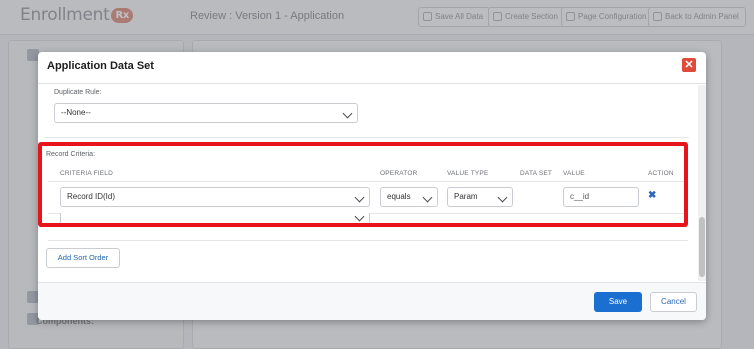 The width and height of the screenshot is (754, 349). Describe the element at coordinates (601, 197) in the screenshot. I see `value-input: c__id` at that location.